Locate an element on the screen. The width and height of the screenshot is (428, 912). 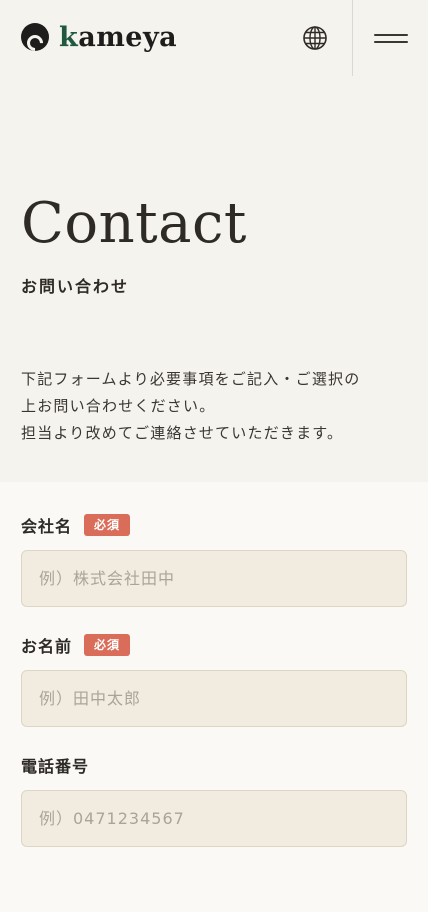
page-subtitle: お問い合わせ is located at coordinates (75, 286).